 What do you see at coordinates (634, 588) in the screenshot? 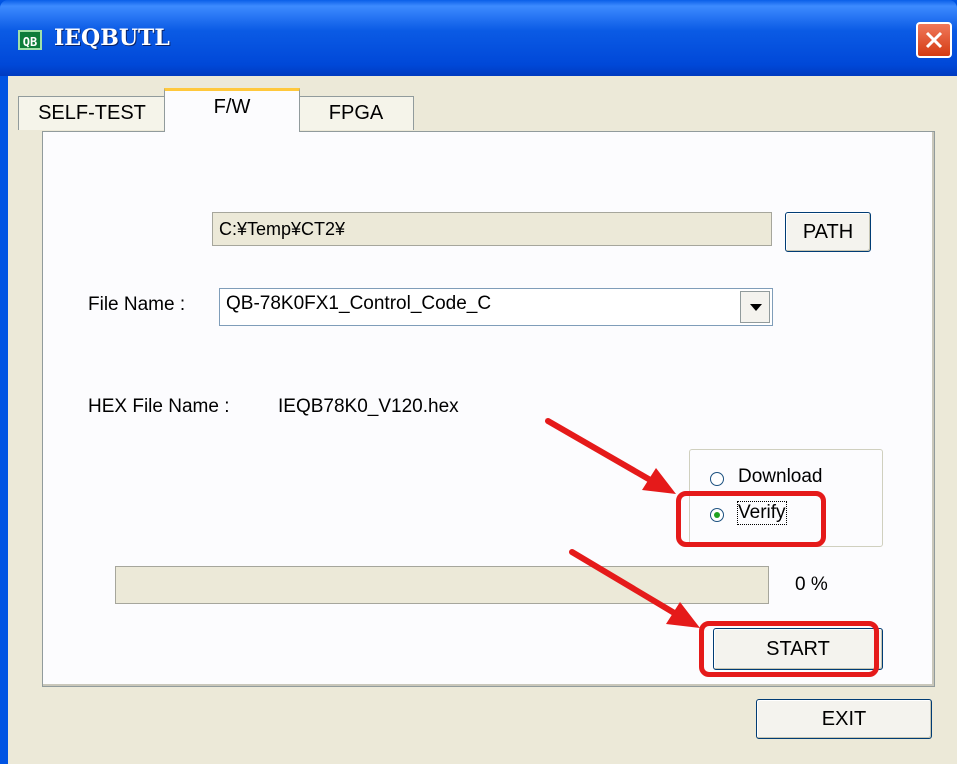
I see `arrow-to-start` at bounding box center [634, 588].